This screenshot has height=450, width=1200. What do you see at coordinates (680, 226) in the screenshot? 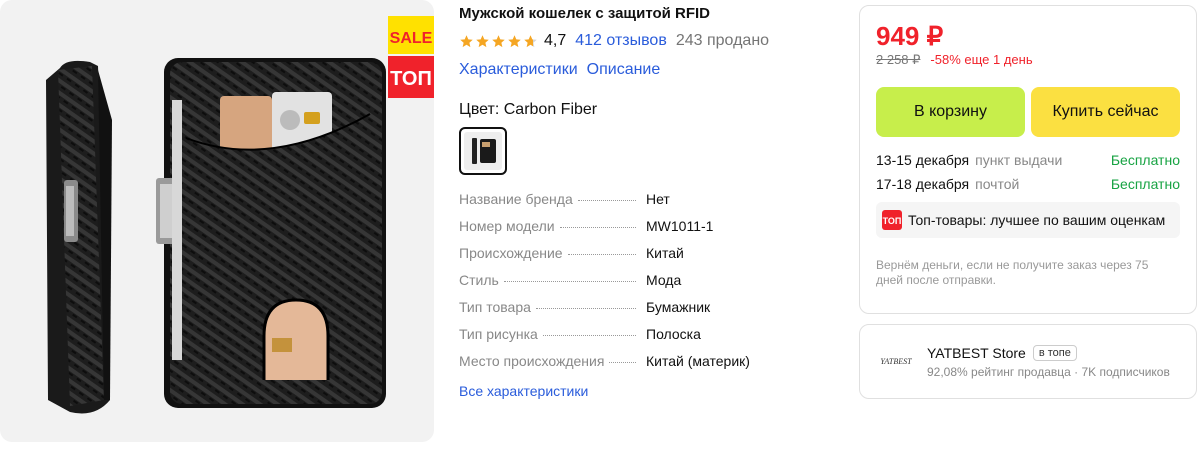
I see `spec-value: MW1011-1` at bounding box center [680, 226].